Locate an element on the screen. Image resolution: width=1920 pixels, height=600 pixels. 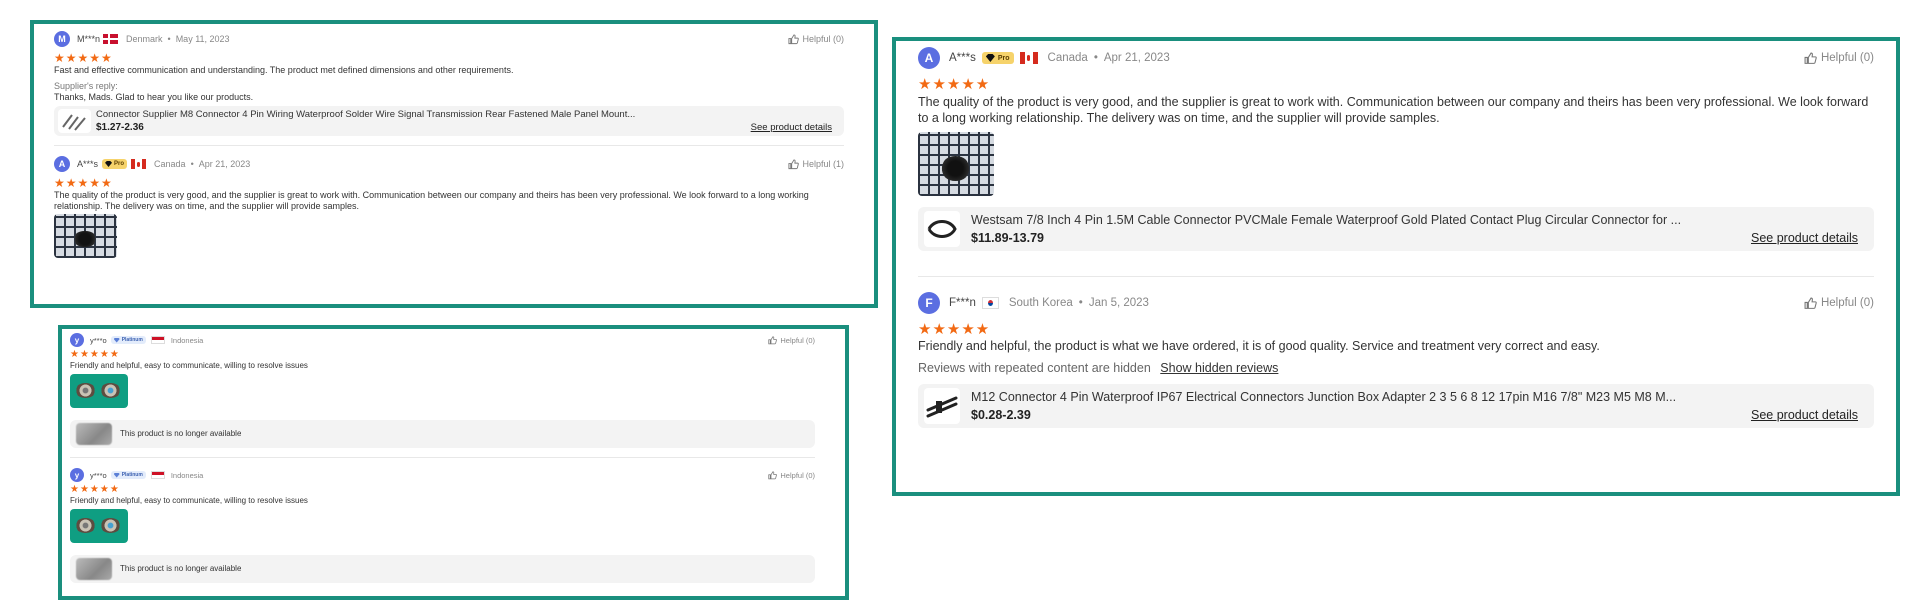
denmark-flag-icon is located at coordinates (111, 39).